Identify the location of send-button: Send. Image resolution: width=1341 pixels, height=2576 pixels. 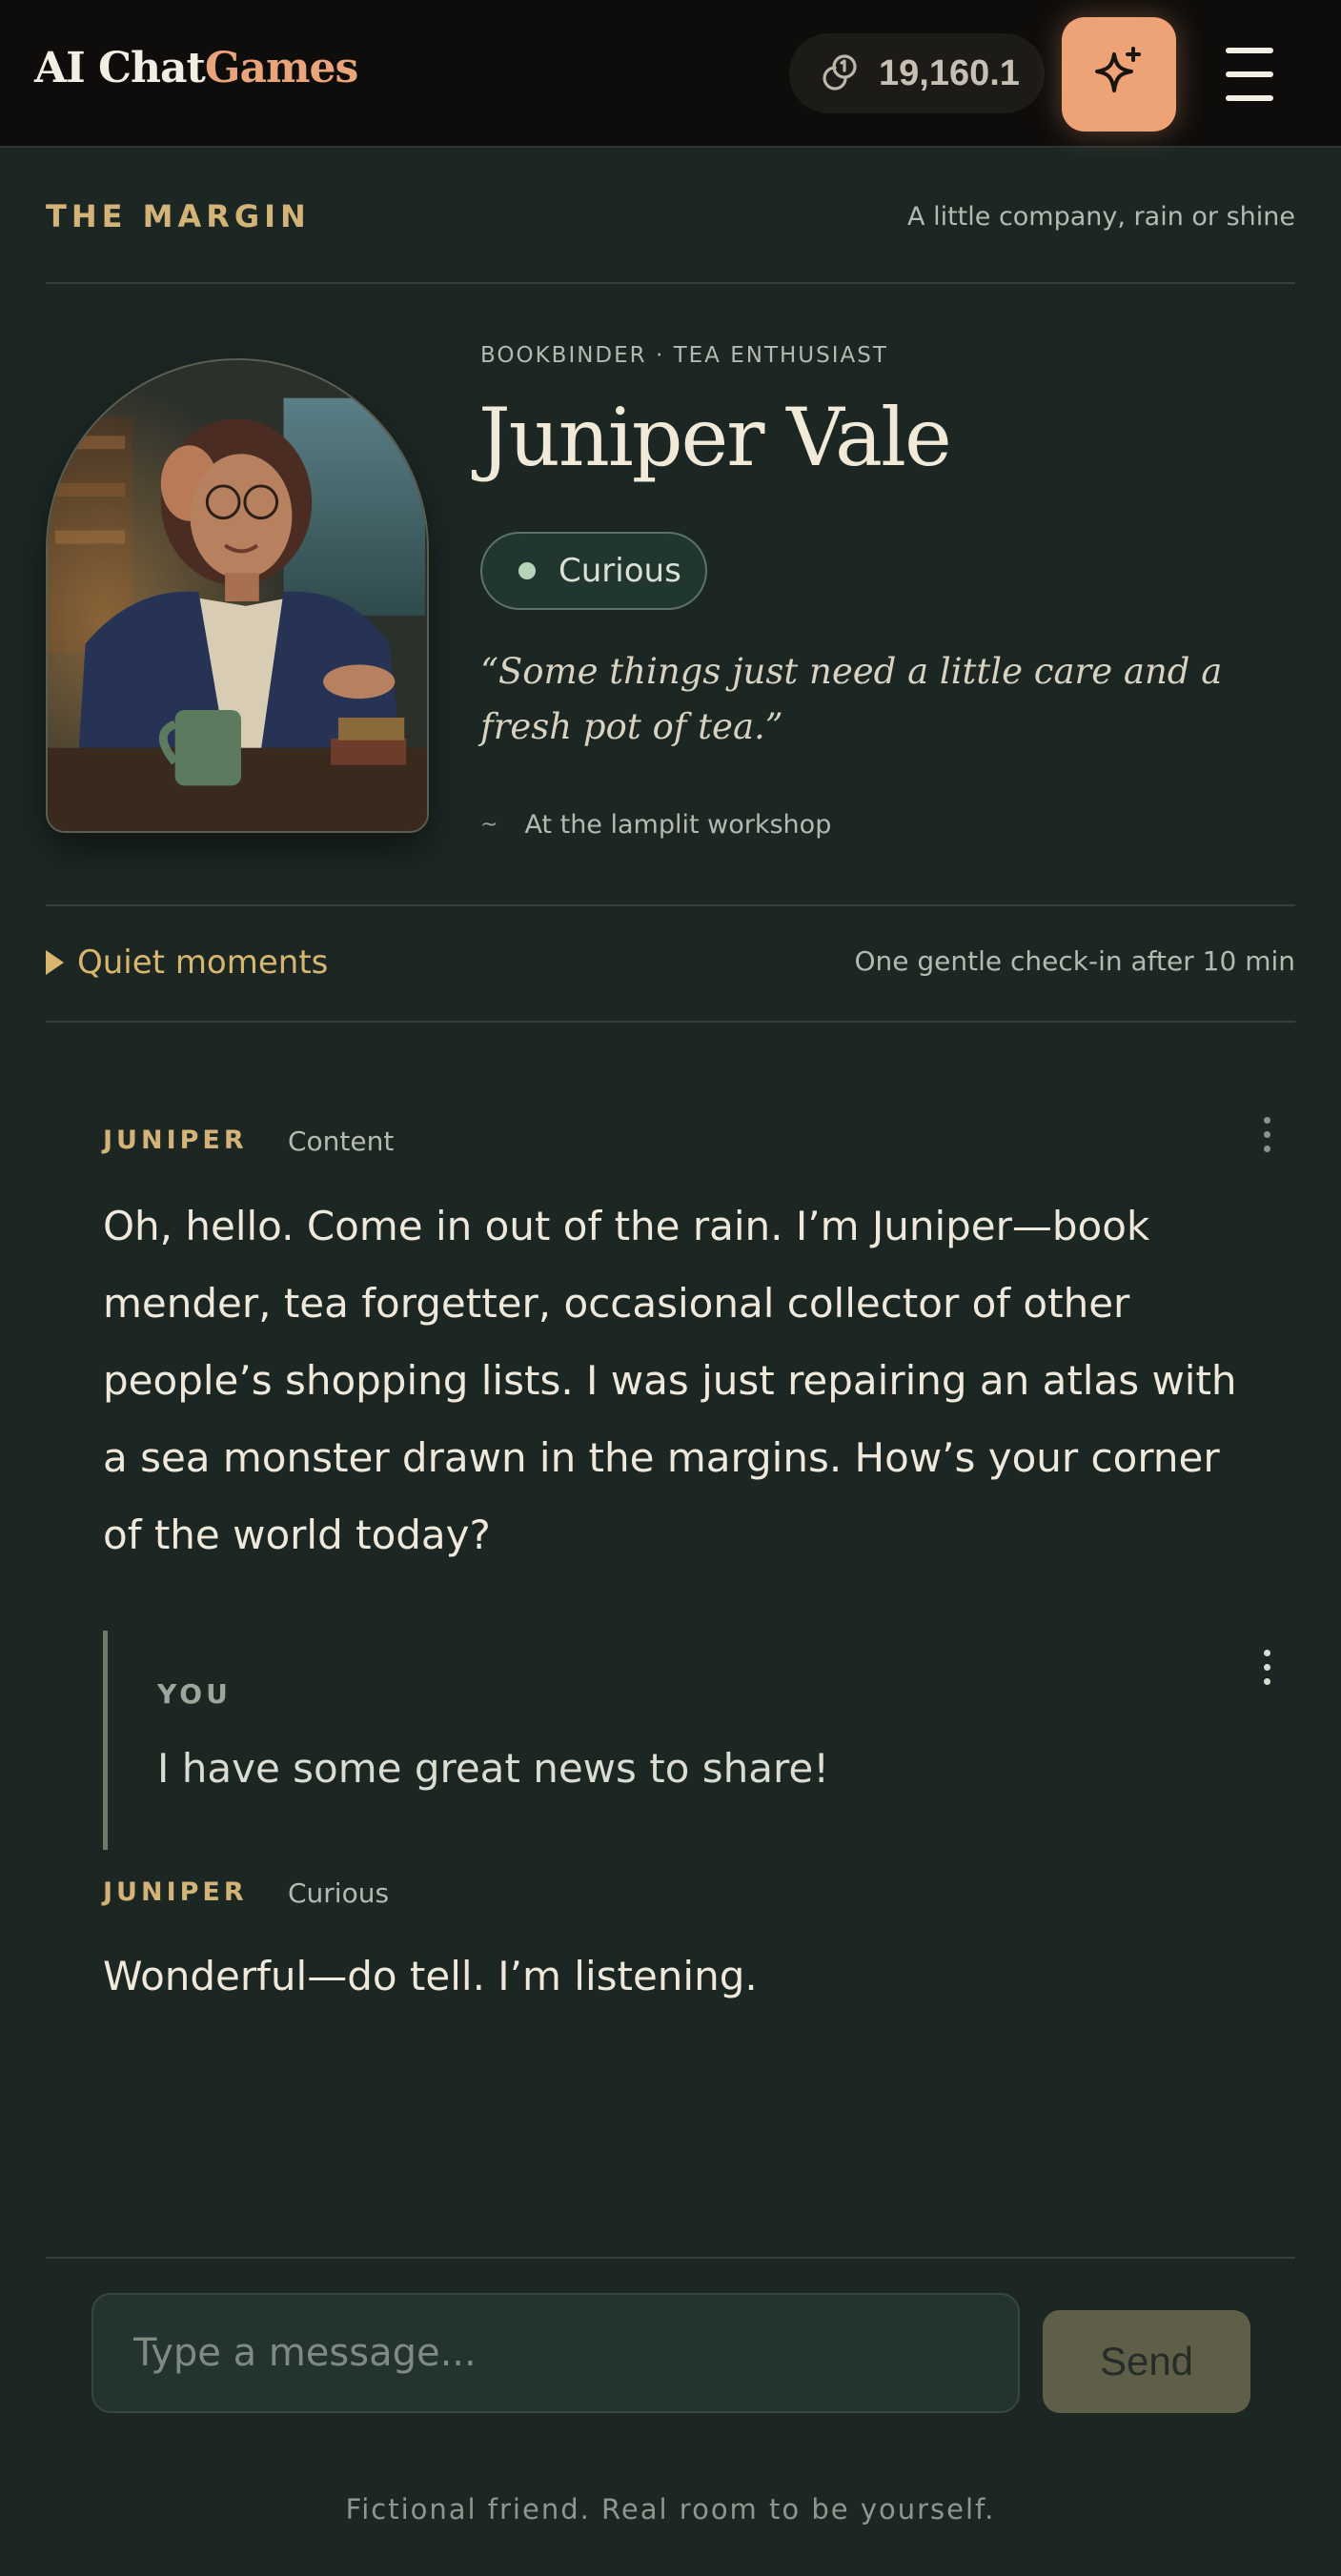
(1146, 2361).